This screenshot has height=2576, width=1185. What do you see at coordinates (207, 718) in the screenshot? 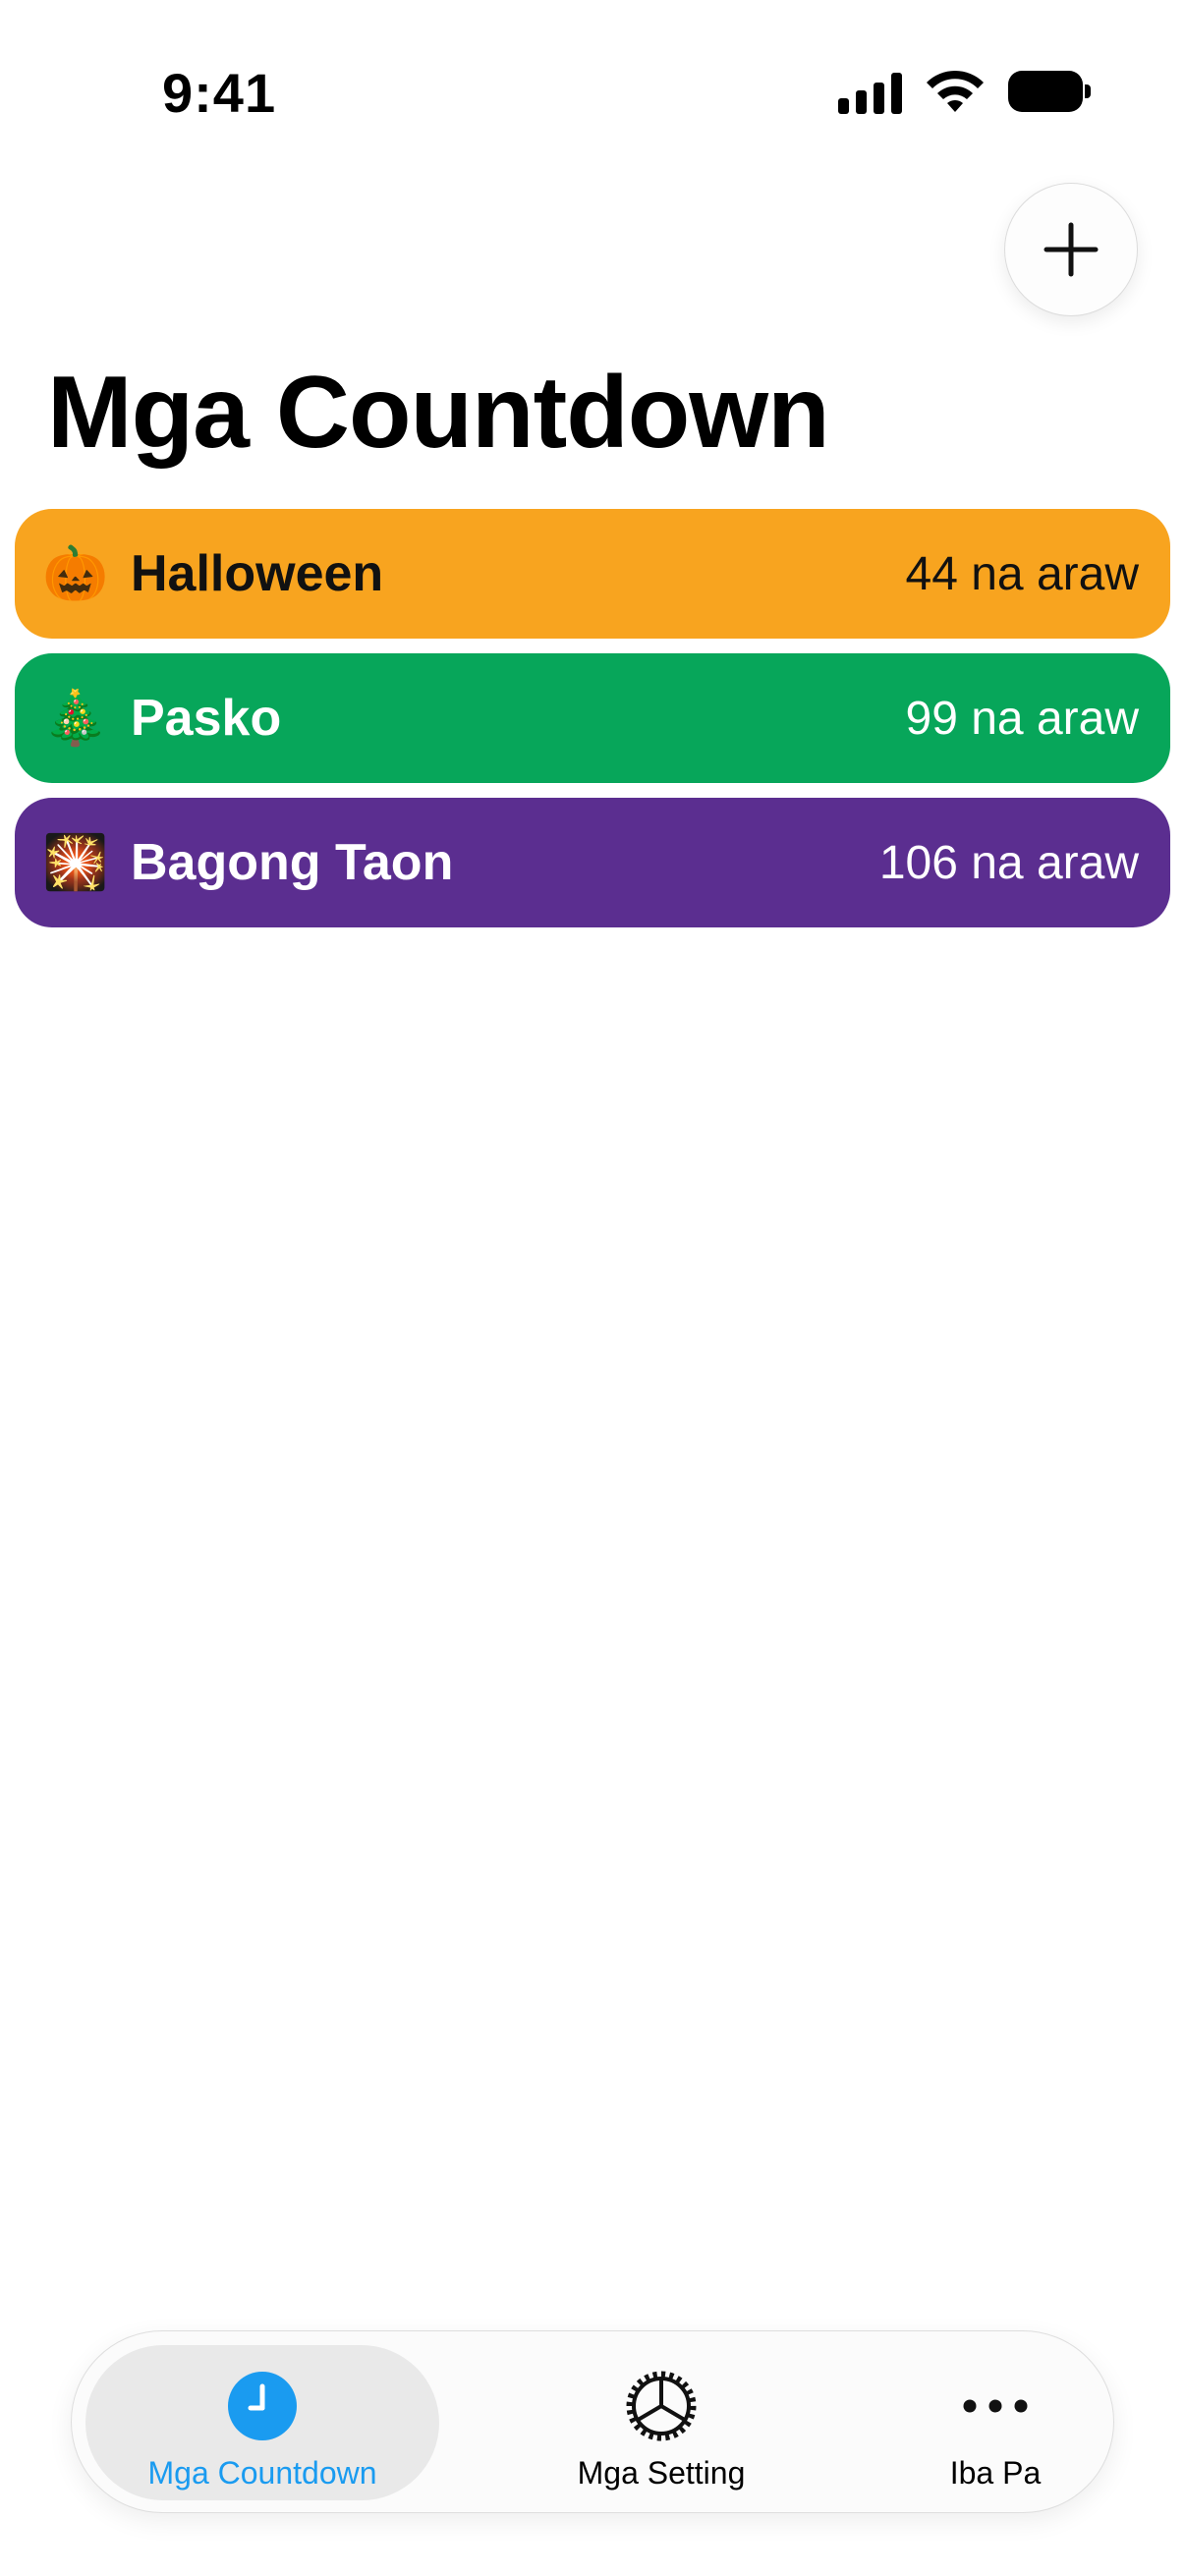
I see `countdown-name: Pasko` at bounding box center [207, 718].